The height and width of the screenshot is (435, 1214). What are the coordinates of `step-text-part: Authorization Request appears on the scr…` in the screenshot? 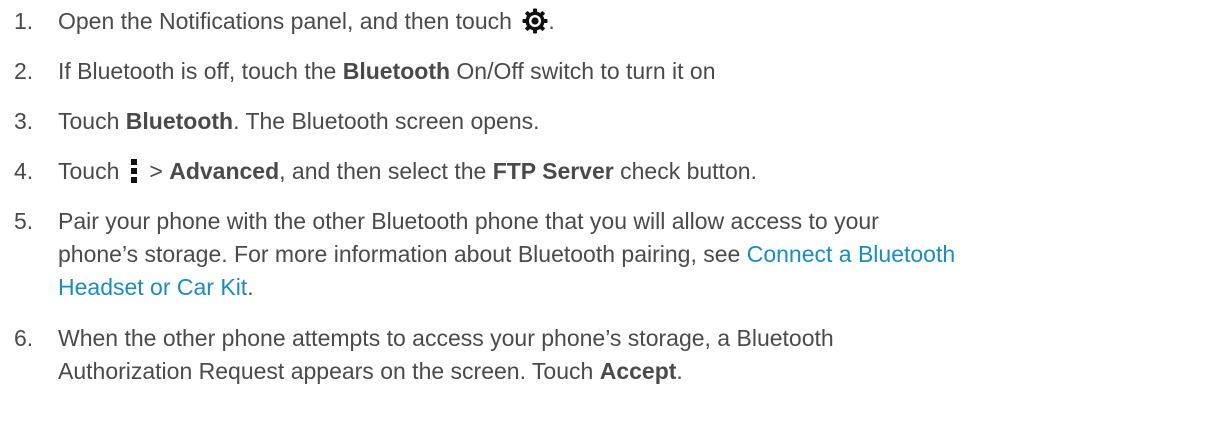 It's located at (329, 371).